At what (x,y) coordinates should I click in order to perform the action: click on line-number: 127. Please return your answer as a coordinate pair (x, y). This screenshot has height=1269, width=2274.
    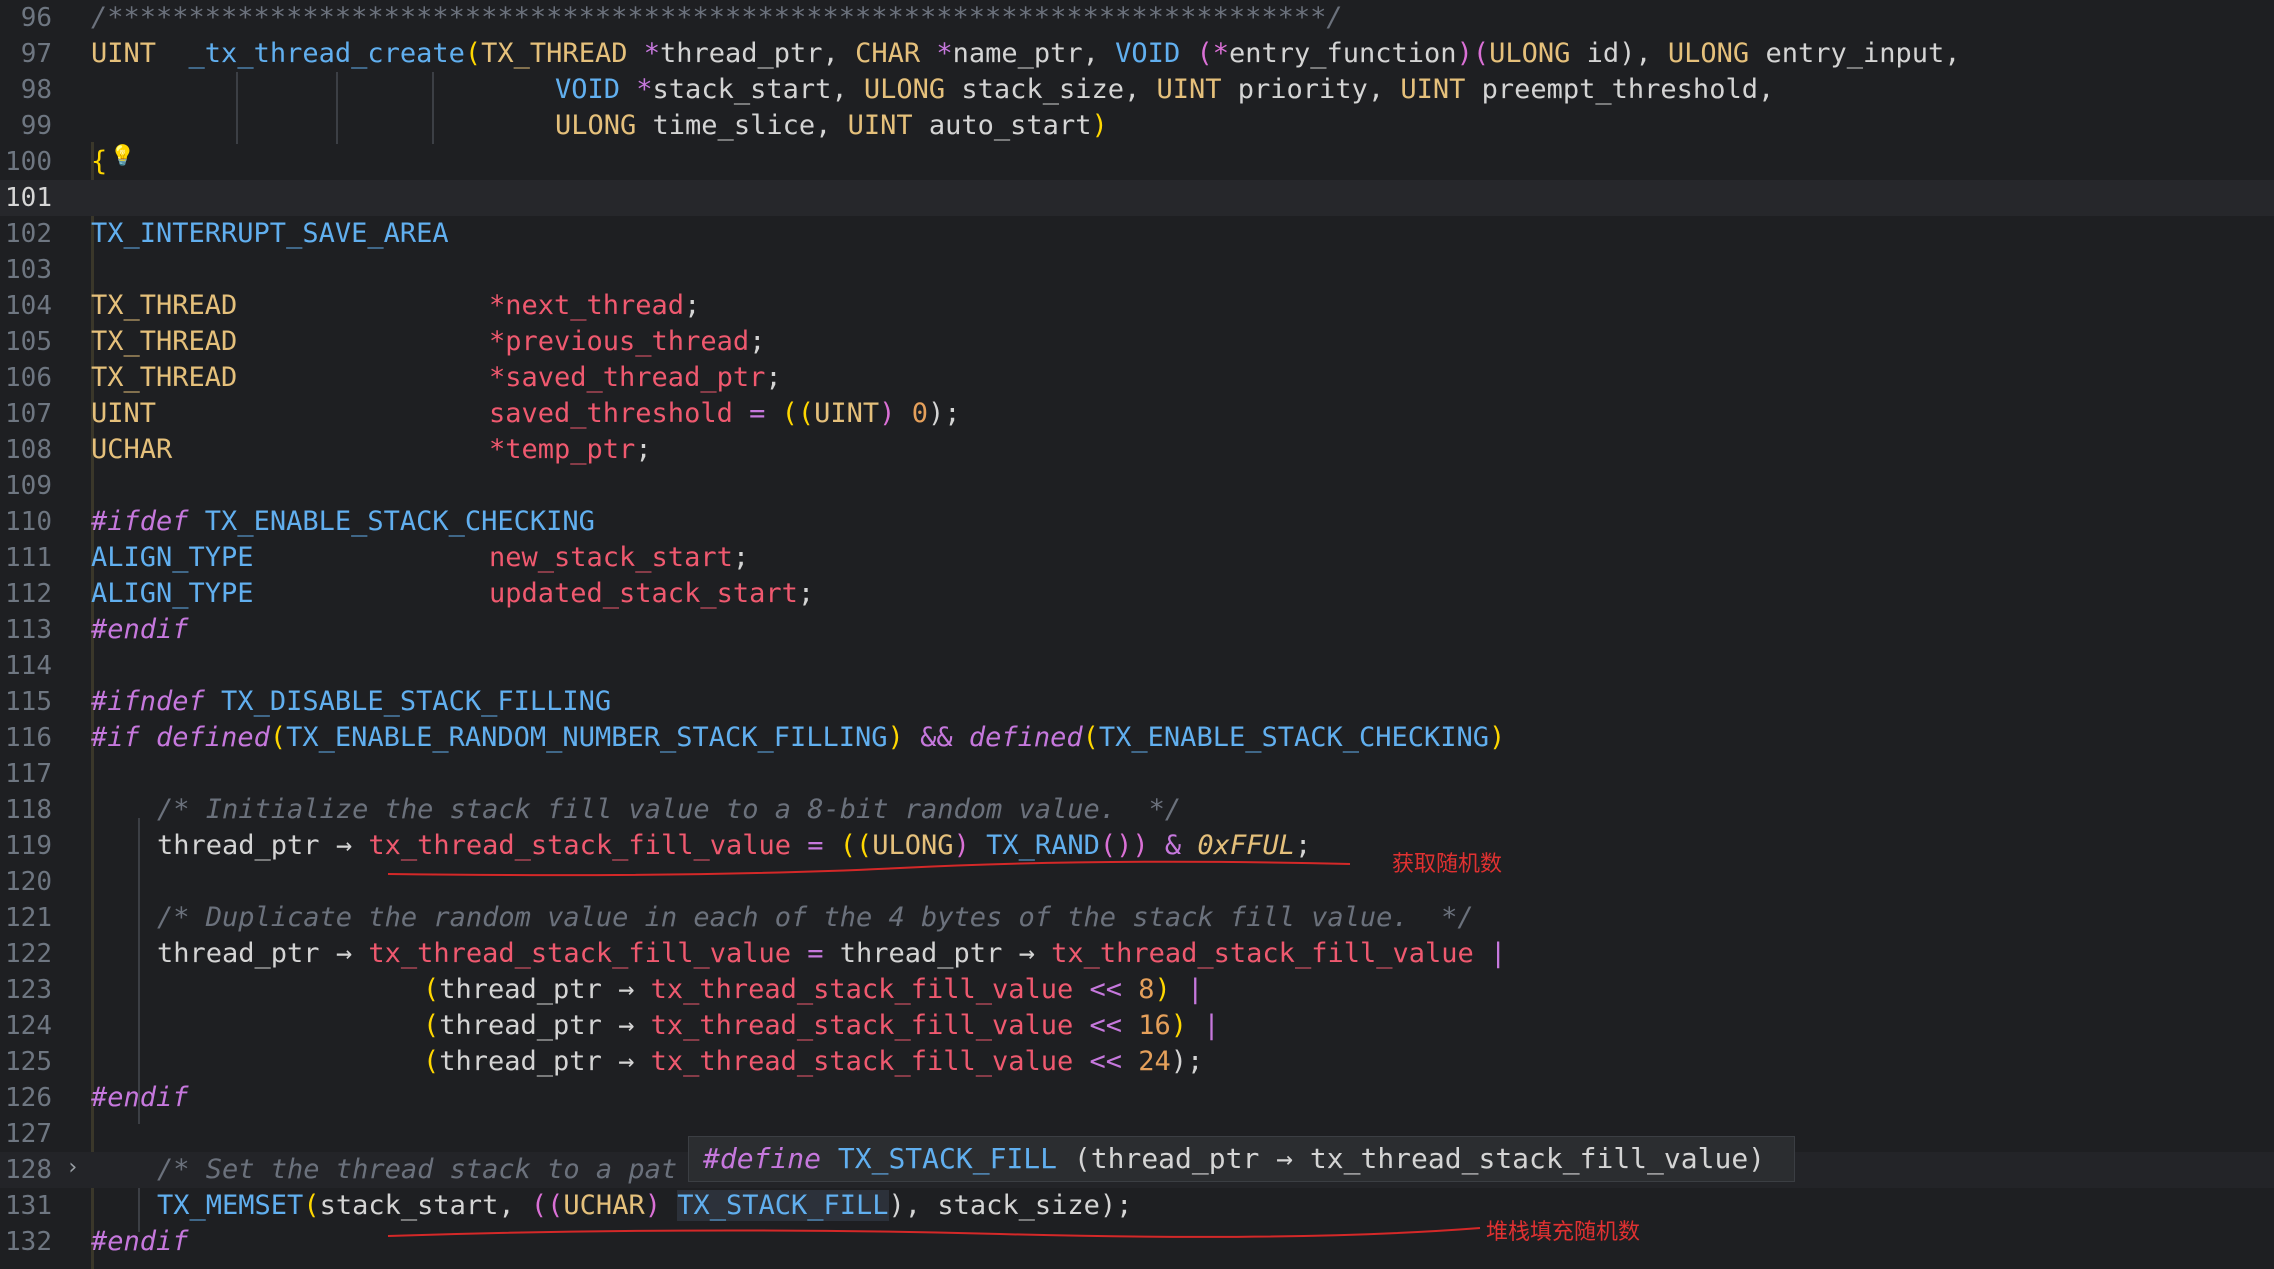
    Looking at the image, I should click on (28, 1134).